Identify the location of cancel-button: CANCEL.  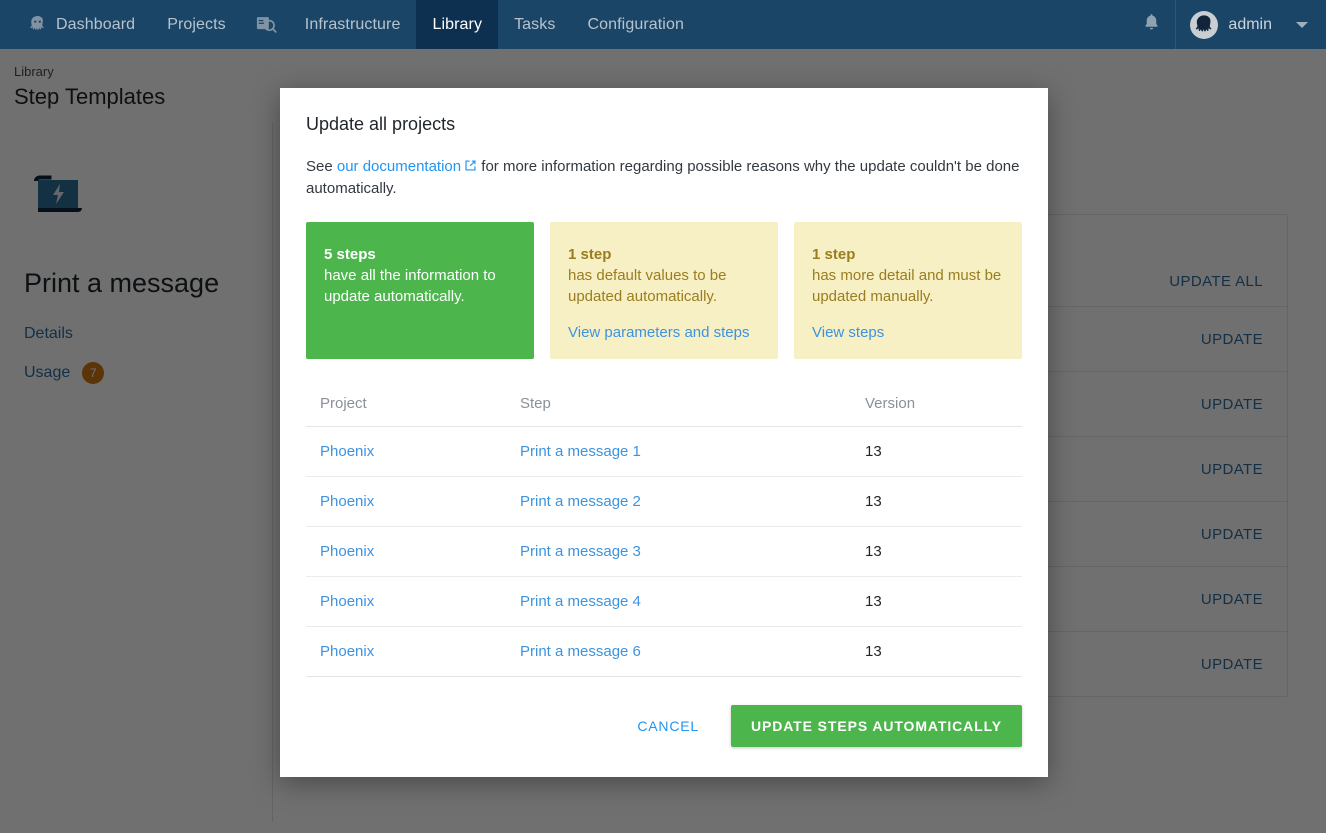
(668, 726).